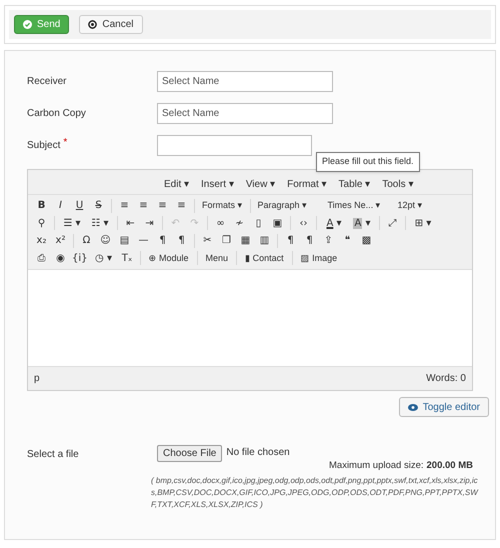 The width and height of the screenshot is (500, 548). What do you see at coordinates (217, 258) in the screenshot?
I see `editor-plugin-button: Menu` at bounding box center [217, 258].